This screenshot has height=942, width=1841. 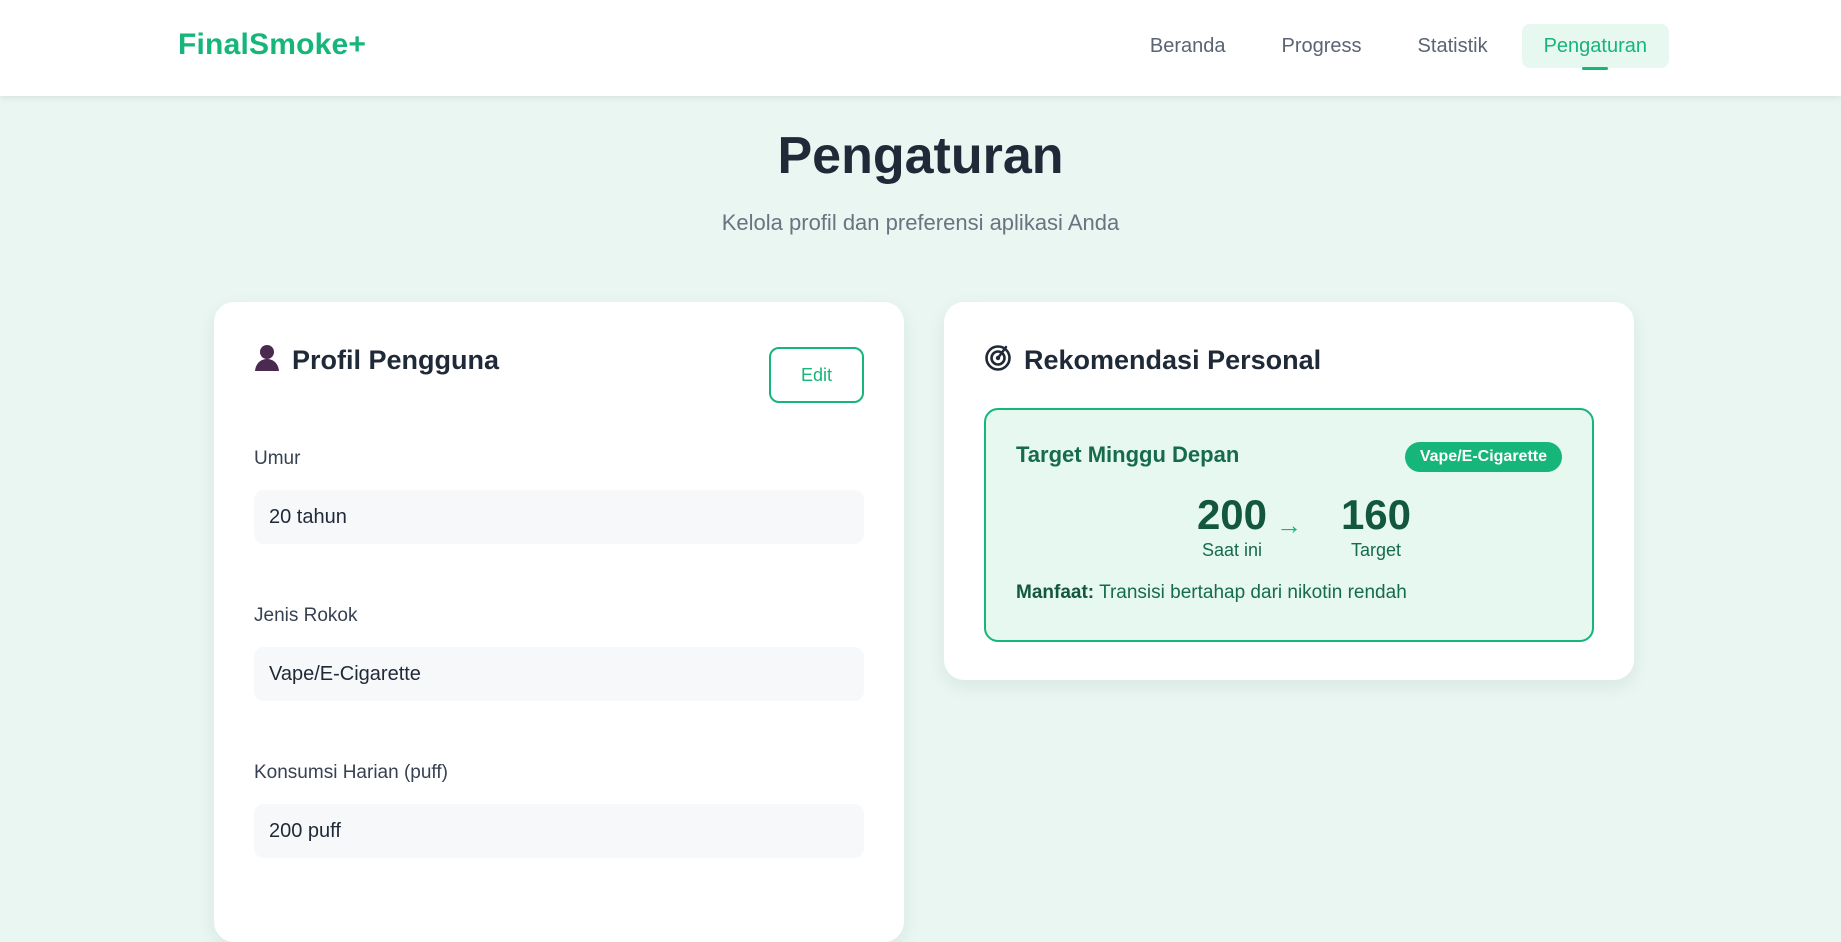 What do you see at coordinates (1453, 46) in the screenshot?
I see `nav-item-statistik: Statistik` at bounding box center [1453, 46].